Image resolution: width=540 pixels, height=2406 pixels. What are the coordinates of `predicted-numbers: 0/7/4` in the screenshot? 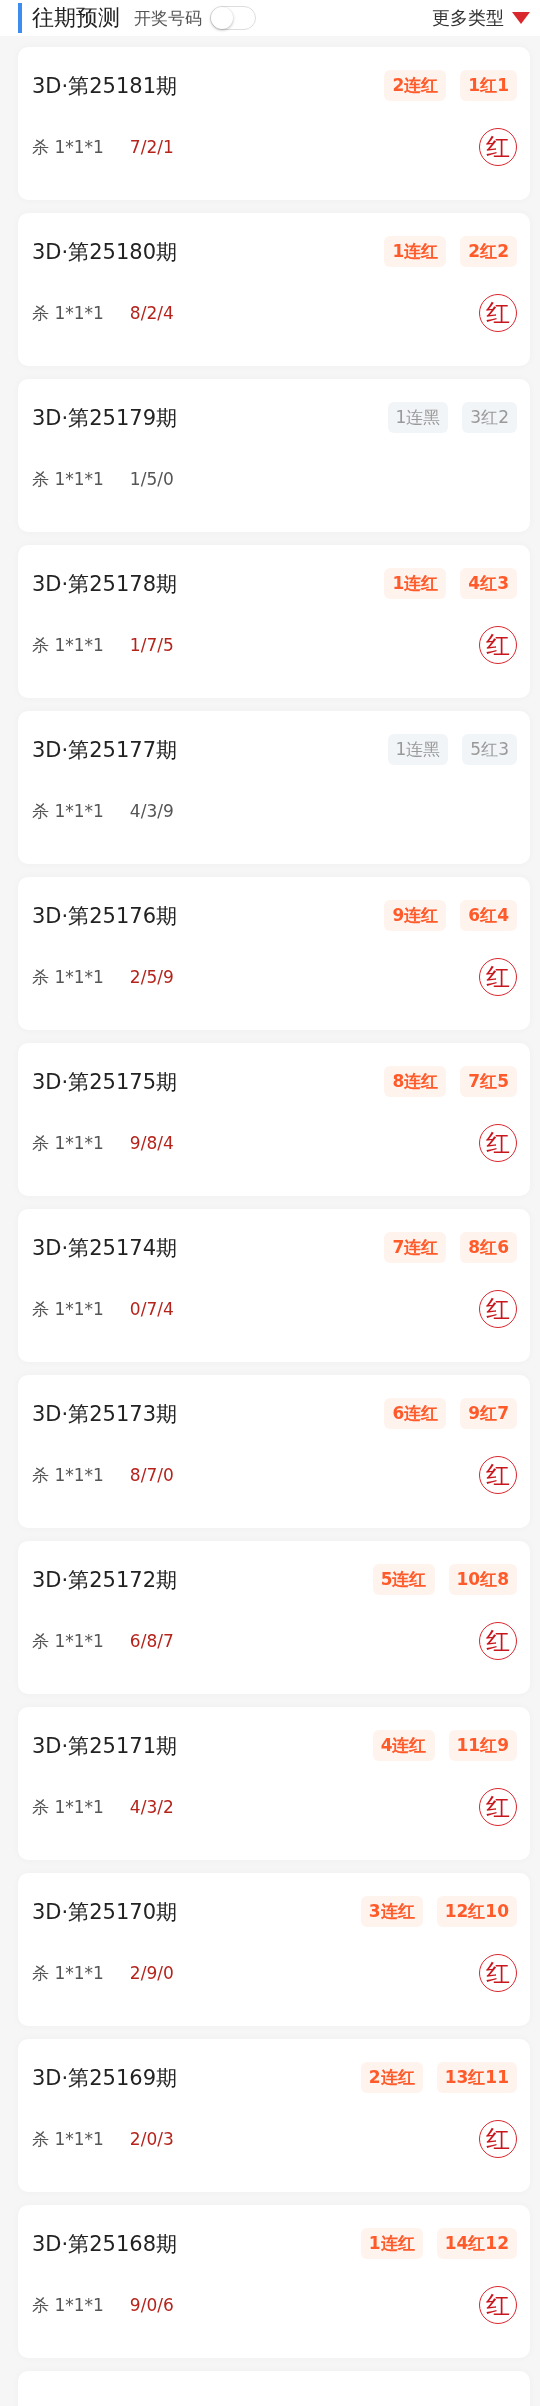 It's located at (151, 1309).